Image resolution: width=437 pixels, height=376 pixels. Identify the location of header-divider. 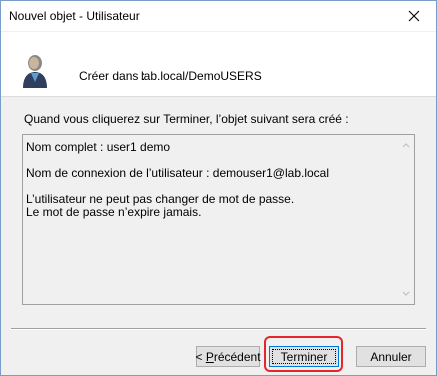
(218, 96).